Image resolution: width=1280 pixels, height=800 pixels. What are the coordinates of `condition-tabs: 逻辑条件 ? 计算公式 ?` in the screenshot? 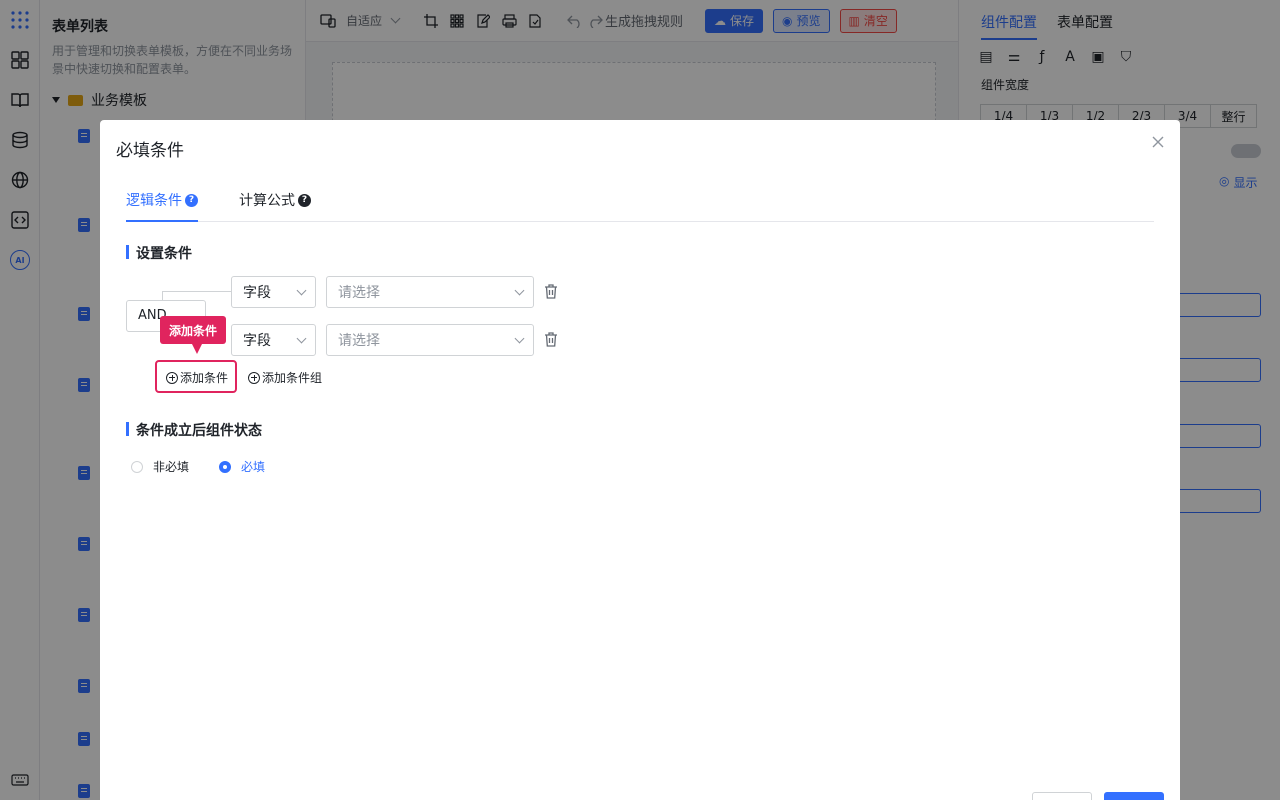 It's located at (640, 206).